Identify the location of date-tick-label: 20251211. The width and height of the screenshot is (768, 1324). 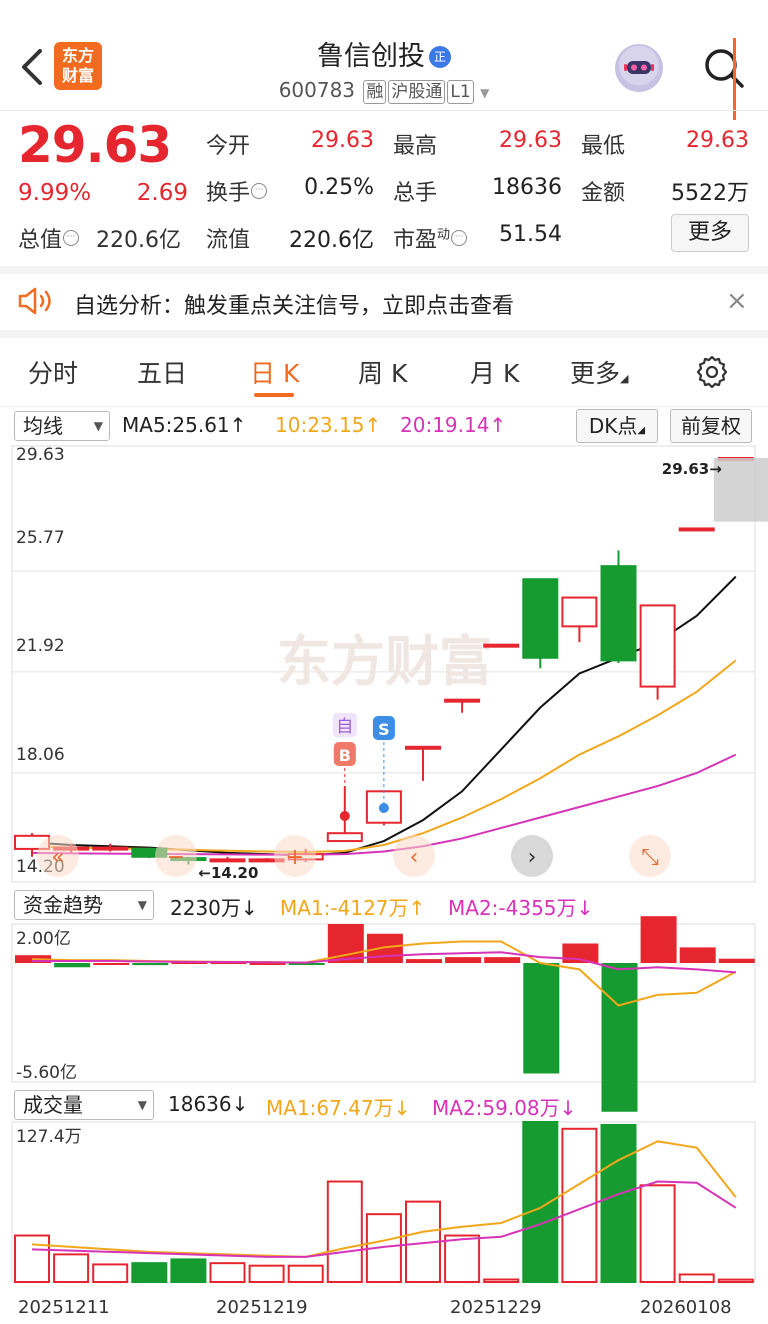
(64, 1307).